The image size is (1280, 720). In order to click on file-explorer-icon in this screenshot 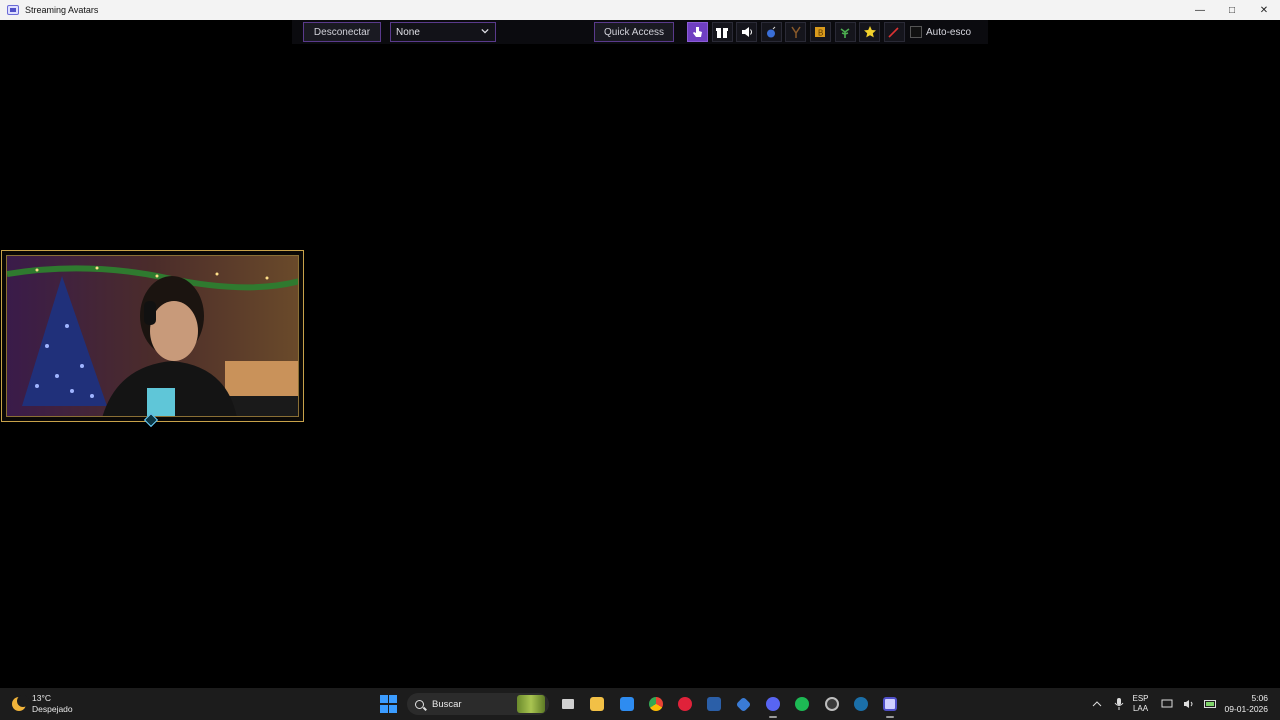, I will do `click(597, 704)`.